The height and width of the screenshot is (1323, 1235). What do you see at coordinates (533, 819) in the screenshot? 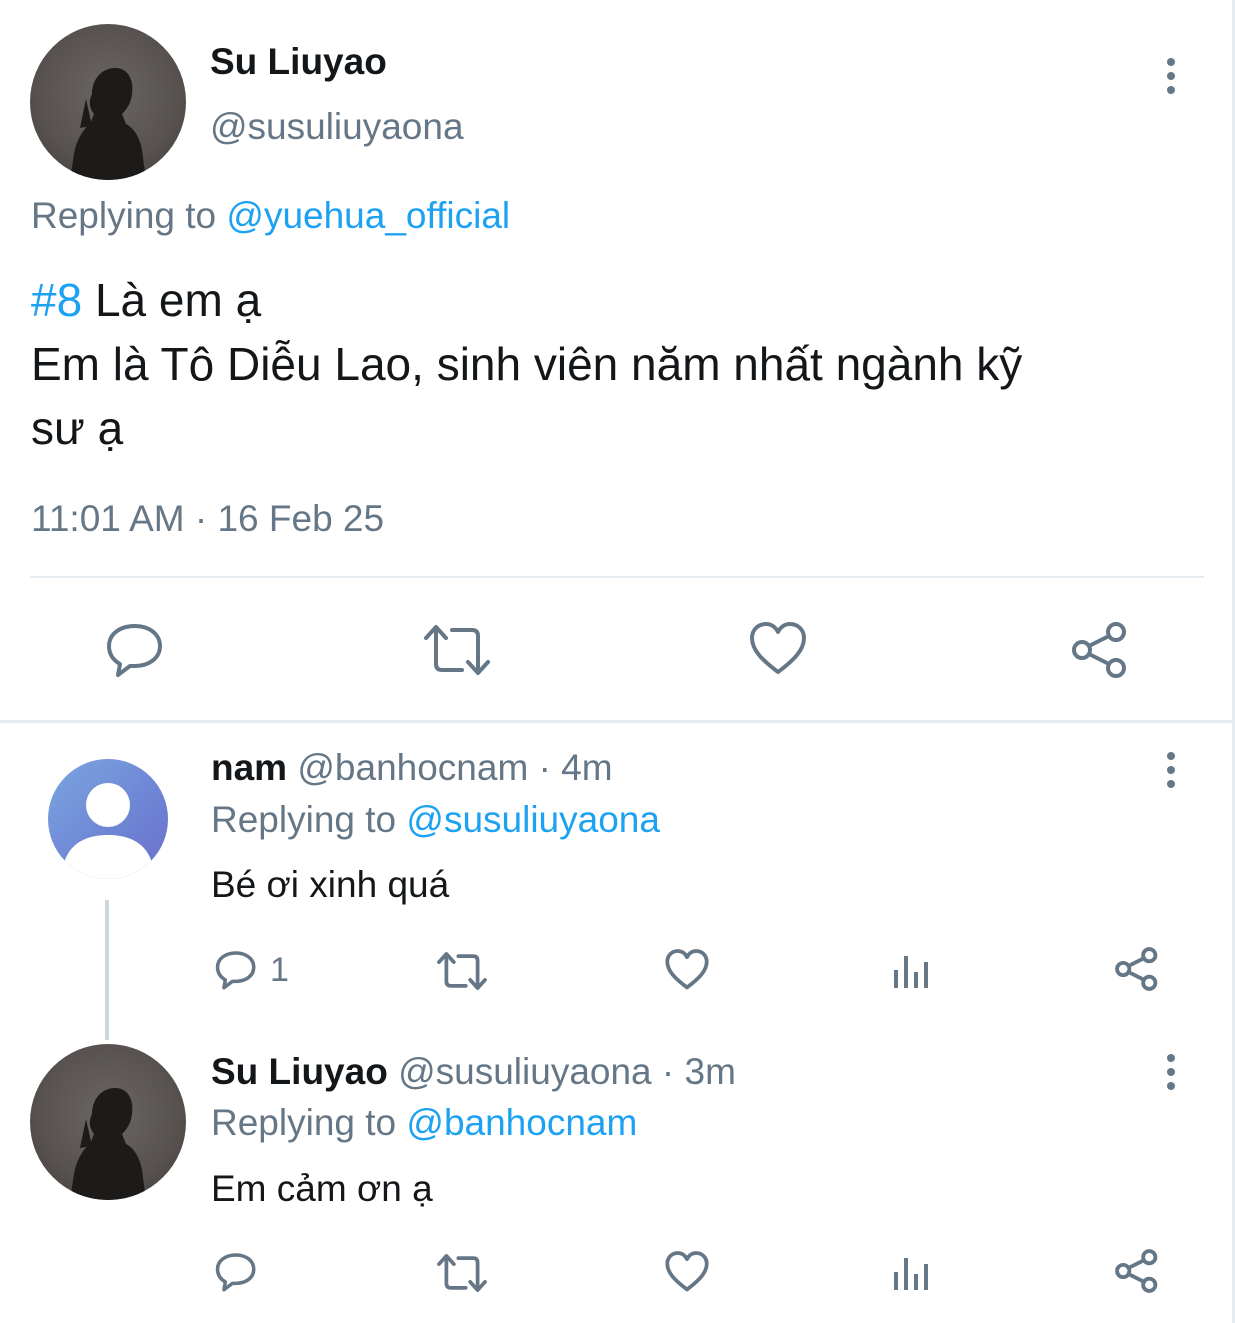
I see `replying-to-link: @susuliuyaona` at bounding box center [533, 819].